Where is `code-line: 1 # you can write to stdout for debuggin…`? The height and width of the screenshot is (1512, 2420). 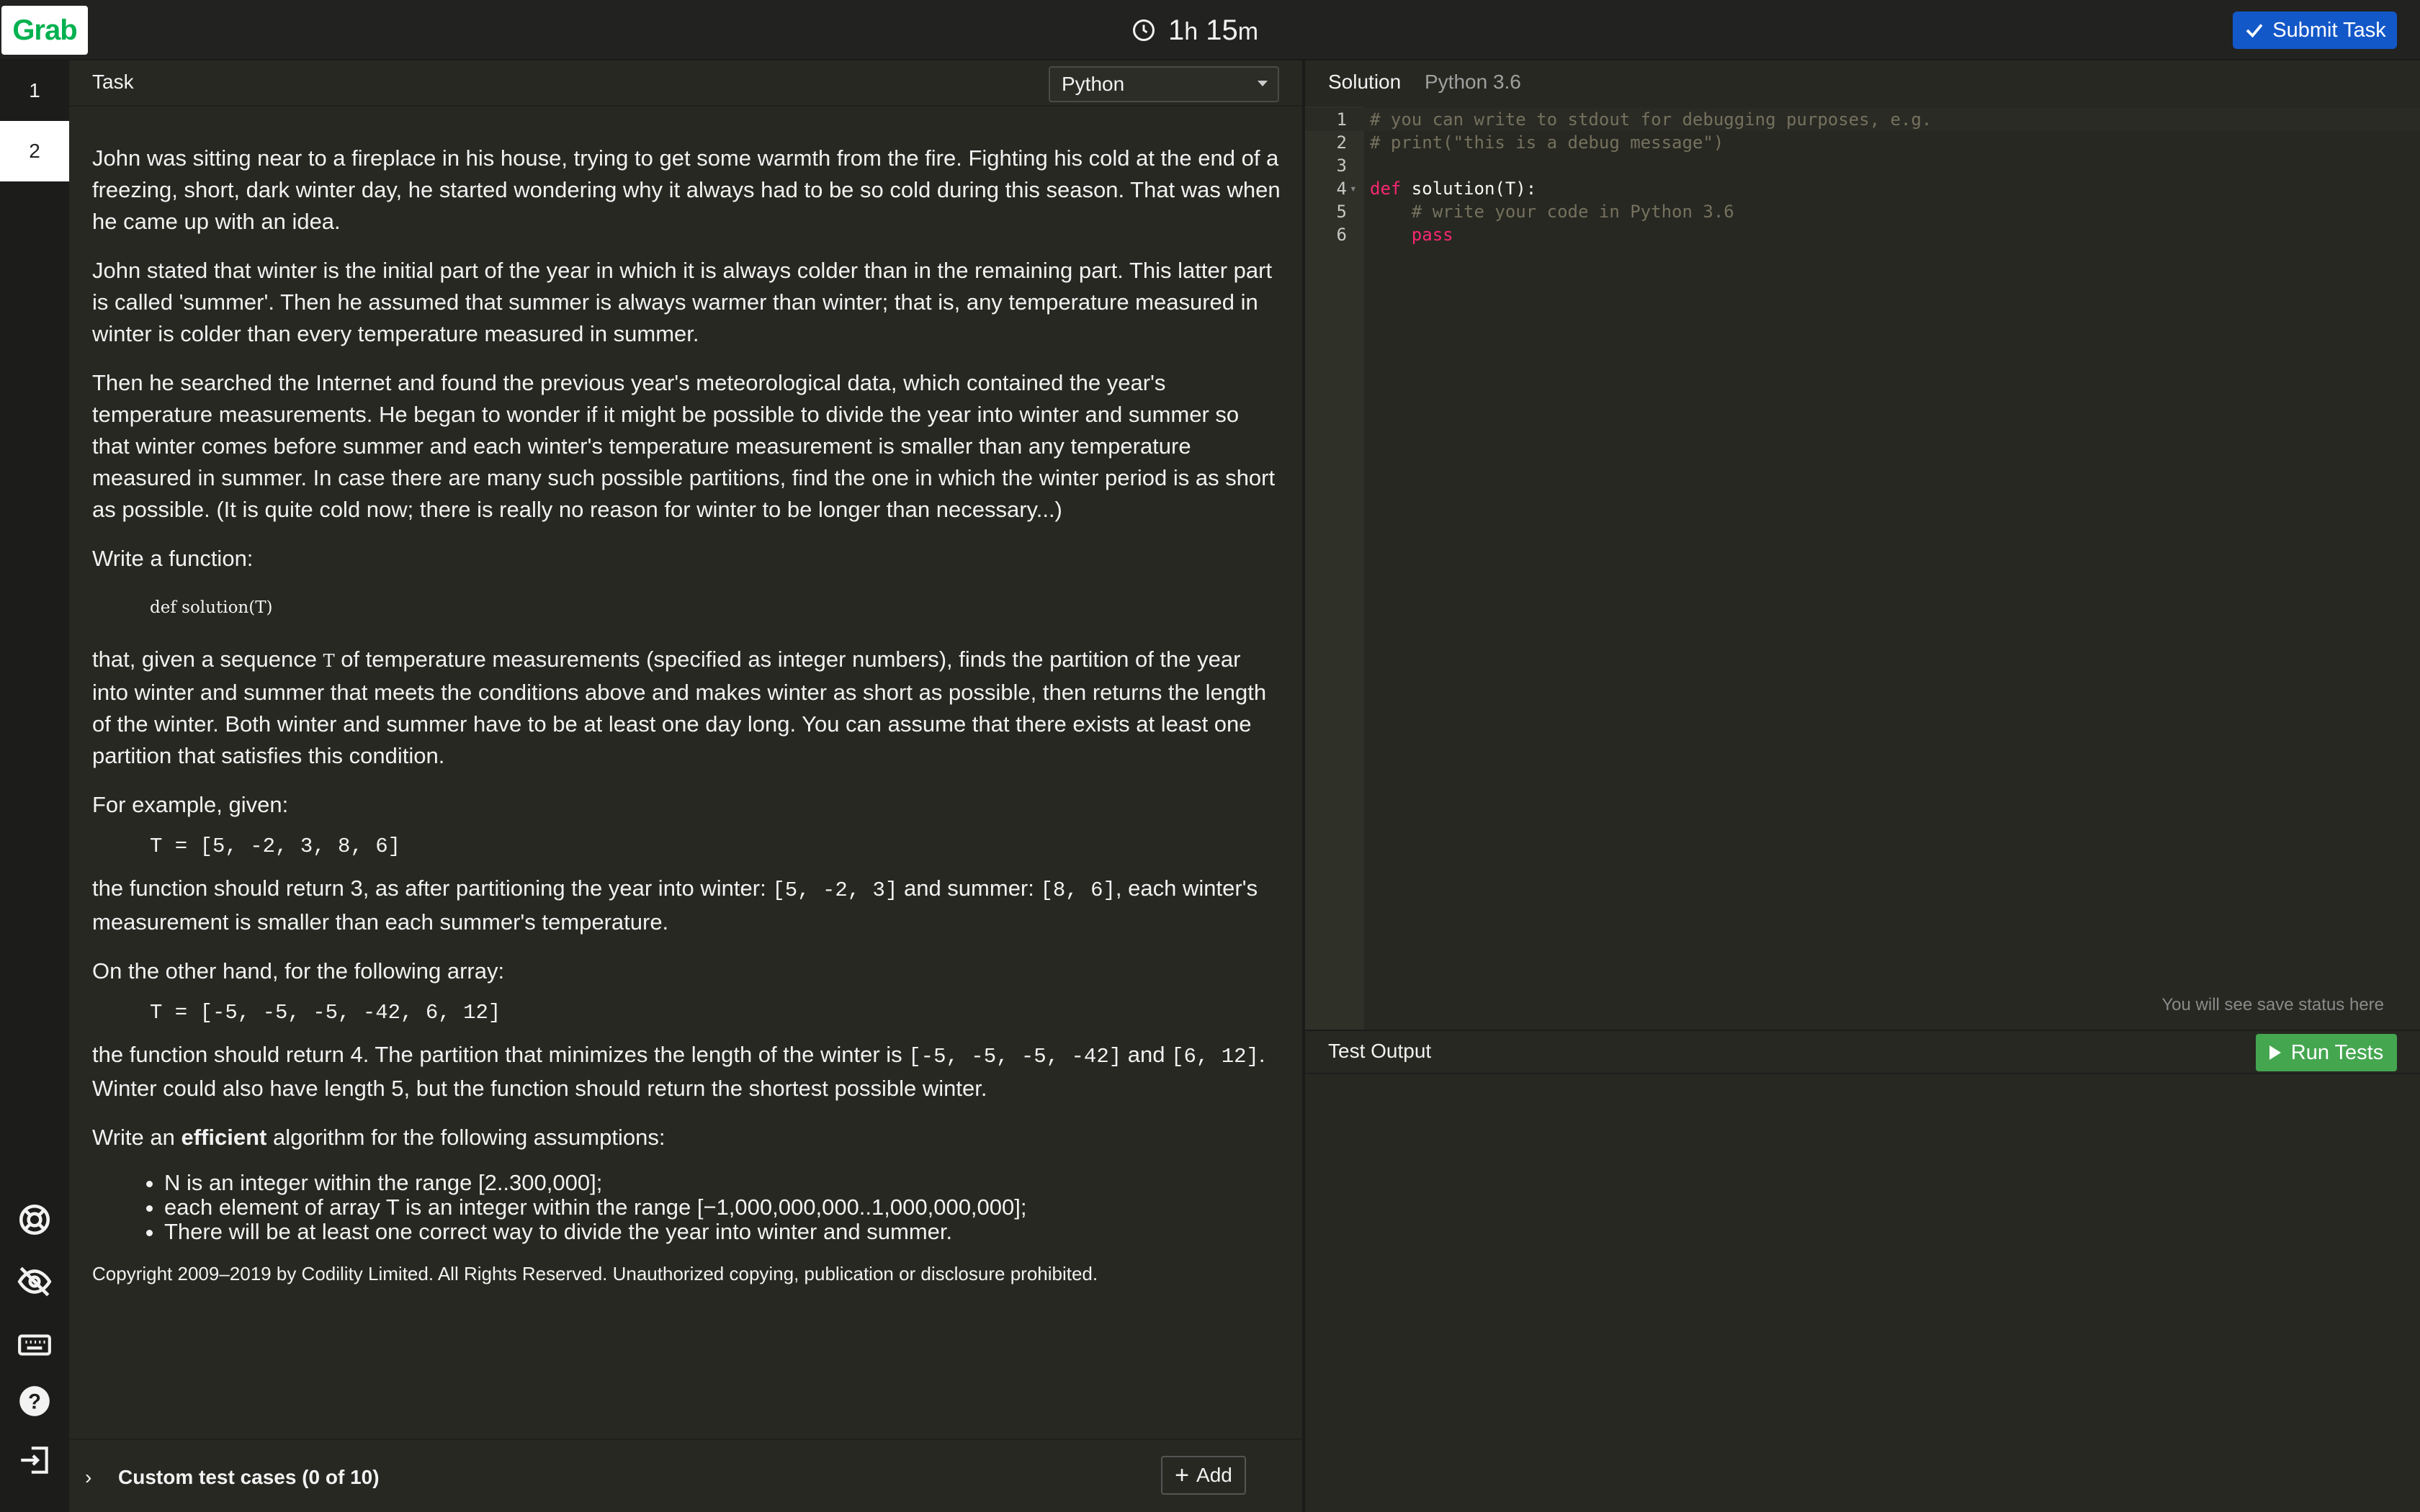
code-line: 1 # you can write to stdout for debuggin… is located at coordinates (1862, 119).